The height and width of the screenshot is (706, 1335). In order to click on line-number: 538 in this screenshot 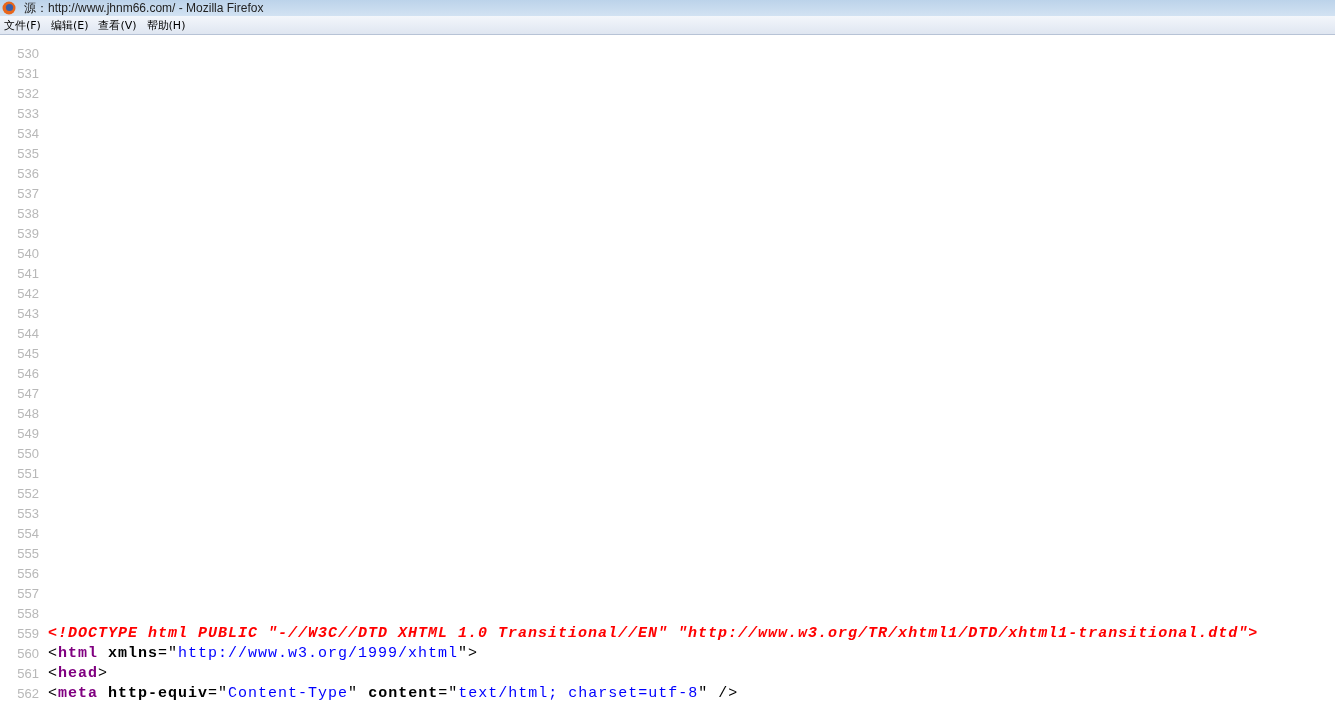, I will do `click(28, 213)`.